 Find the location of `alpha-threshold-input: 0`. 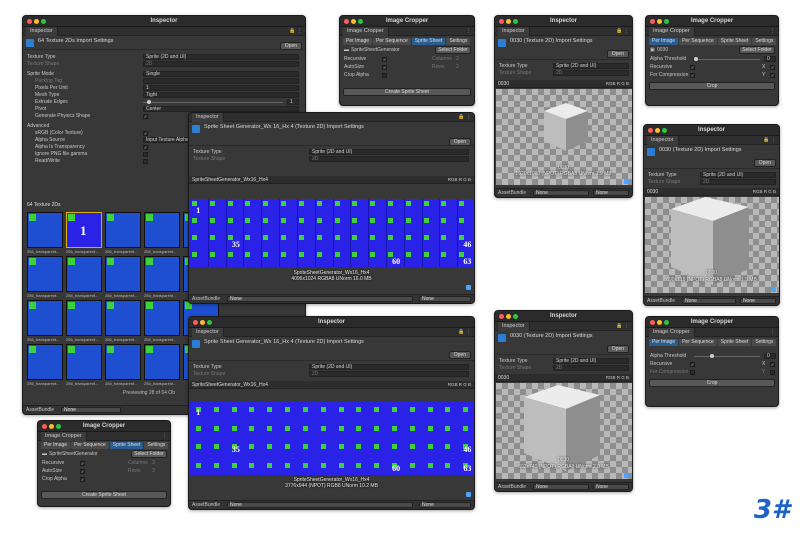

alpha-threshold-input: 0 is located at coordinates (770, 356).